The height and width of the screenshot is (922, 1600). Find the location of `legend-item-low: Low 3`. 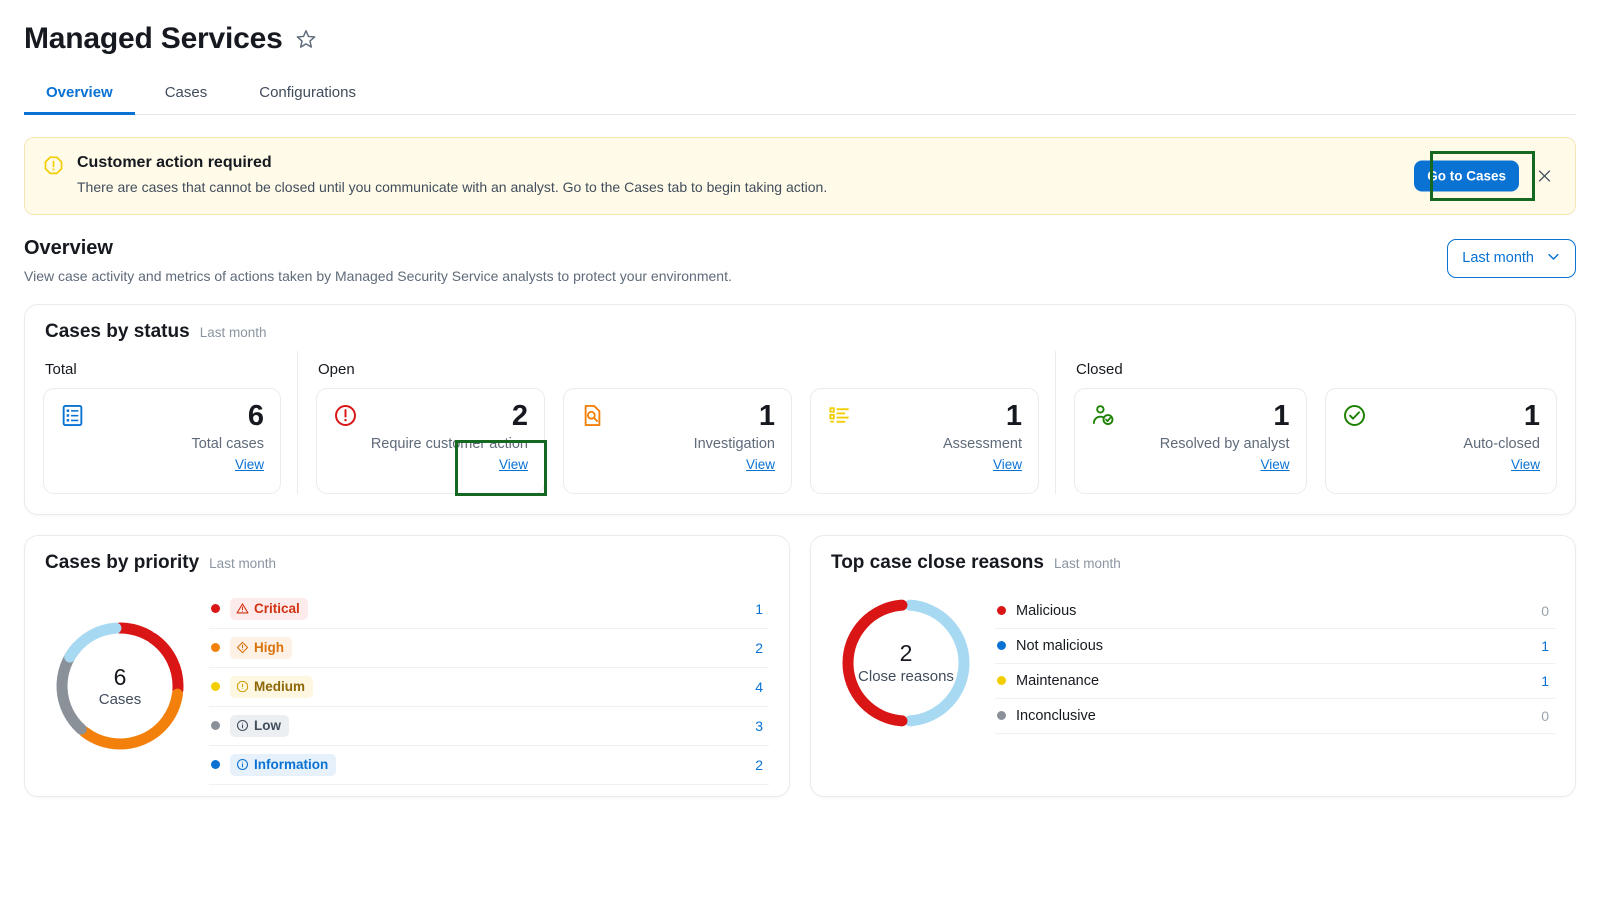

legend-item-low: Low 3 is located at coordinates (489, 726).